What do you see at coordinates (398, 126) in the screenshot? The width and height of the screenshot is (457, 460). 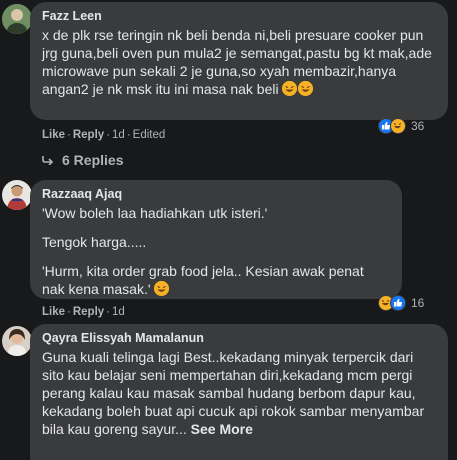 I see `haha-reaction-icon` at bounding box center [398, 126].